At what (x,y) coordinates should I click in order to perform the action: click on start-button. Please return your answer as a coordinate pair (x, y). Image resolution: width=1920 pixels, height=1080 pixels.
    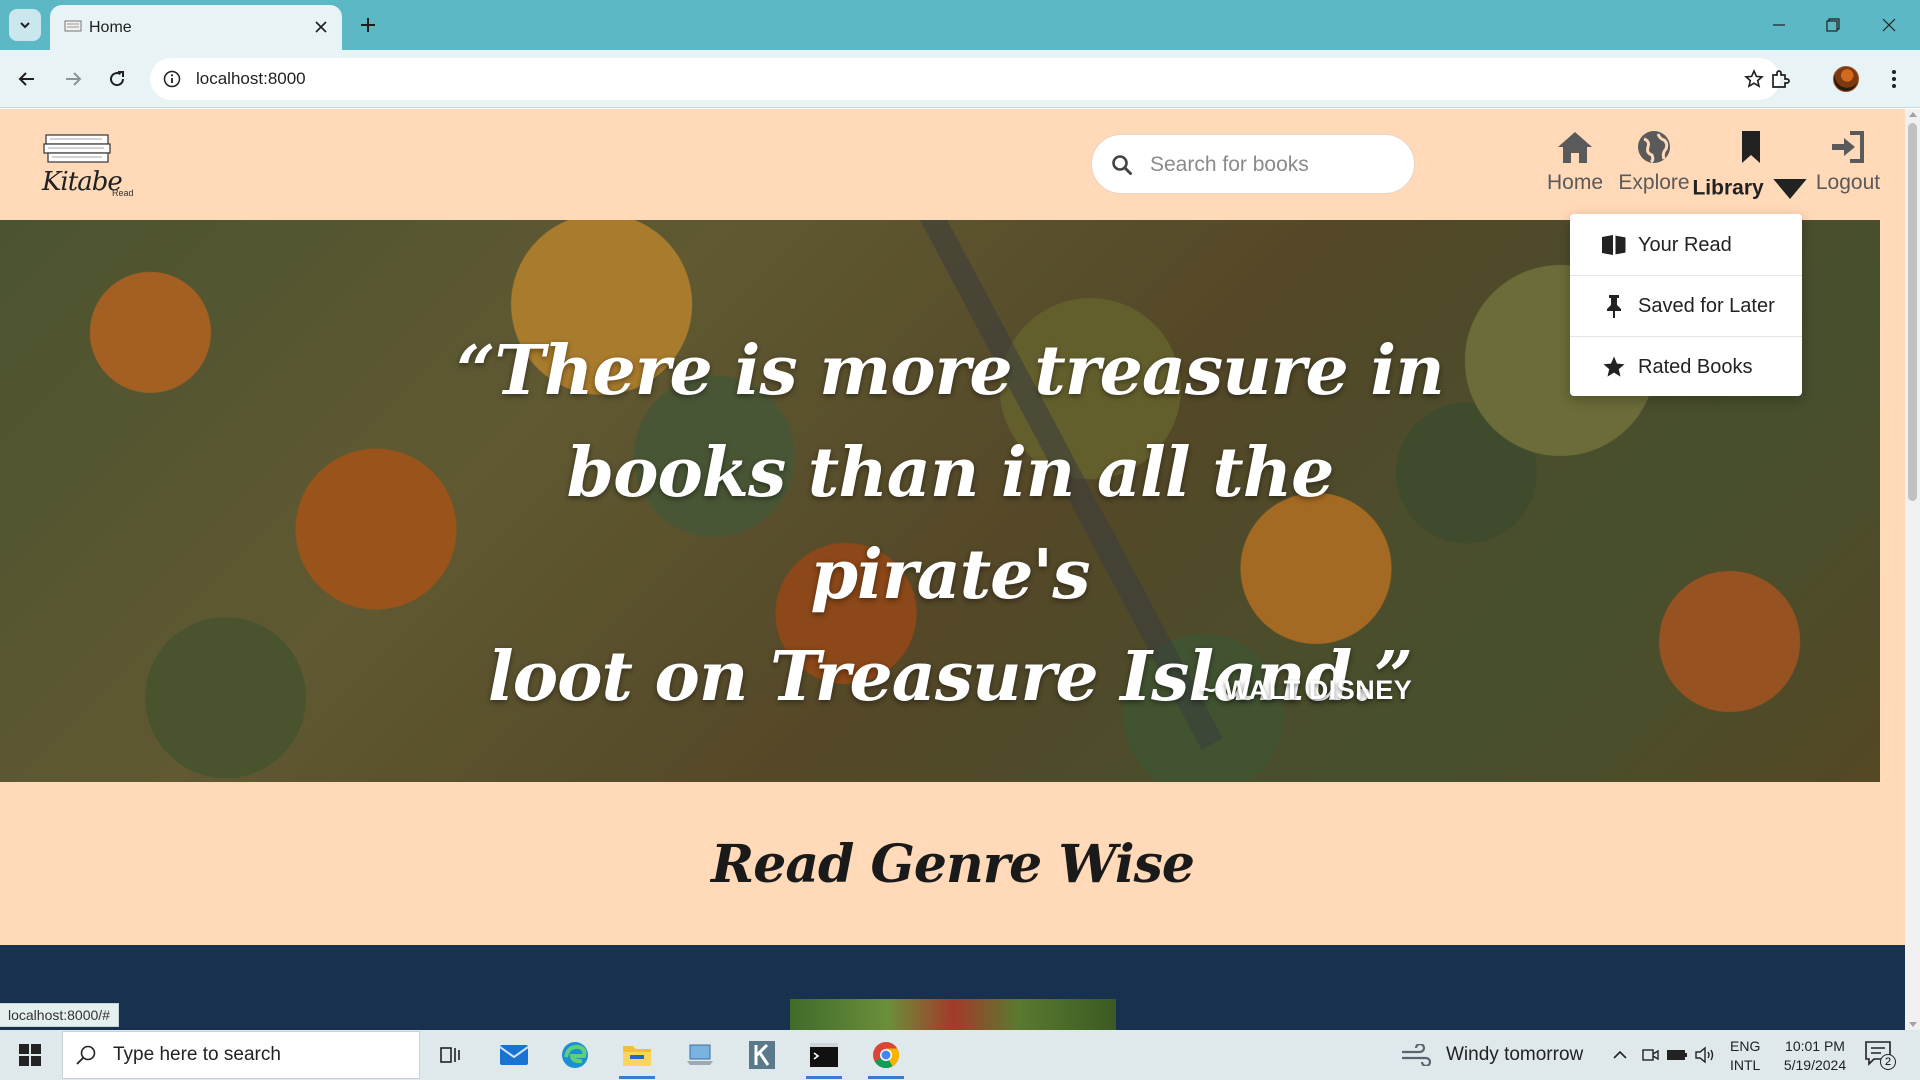
    Looking at the image, I should click on (30, 1055).